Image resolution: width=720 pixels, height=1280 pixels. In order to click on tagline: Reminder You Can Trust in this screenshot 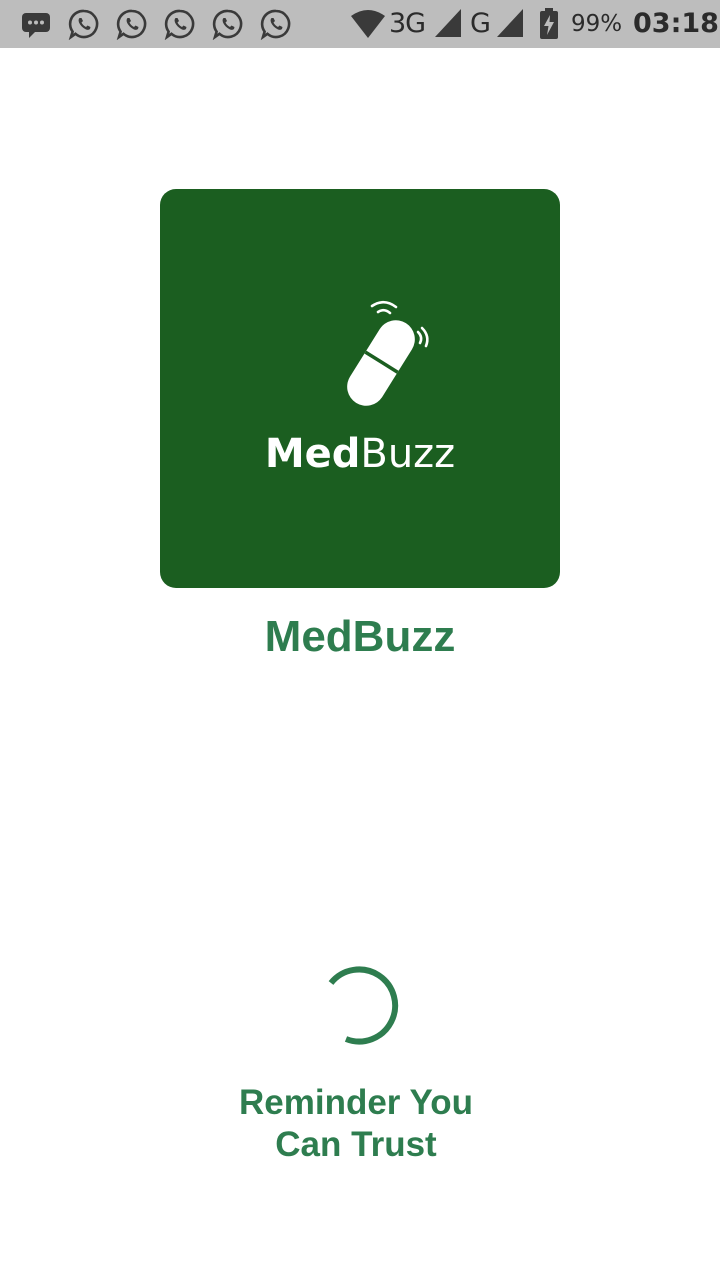, I will do `click(356, 1124)`.